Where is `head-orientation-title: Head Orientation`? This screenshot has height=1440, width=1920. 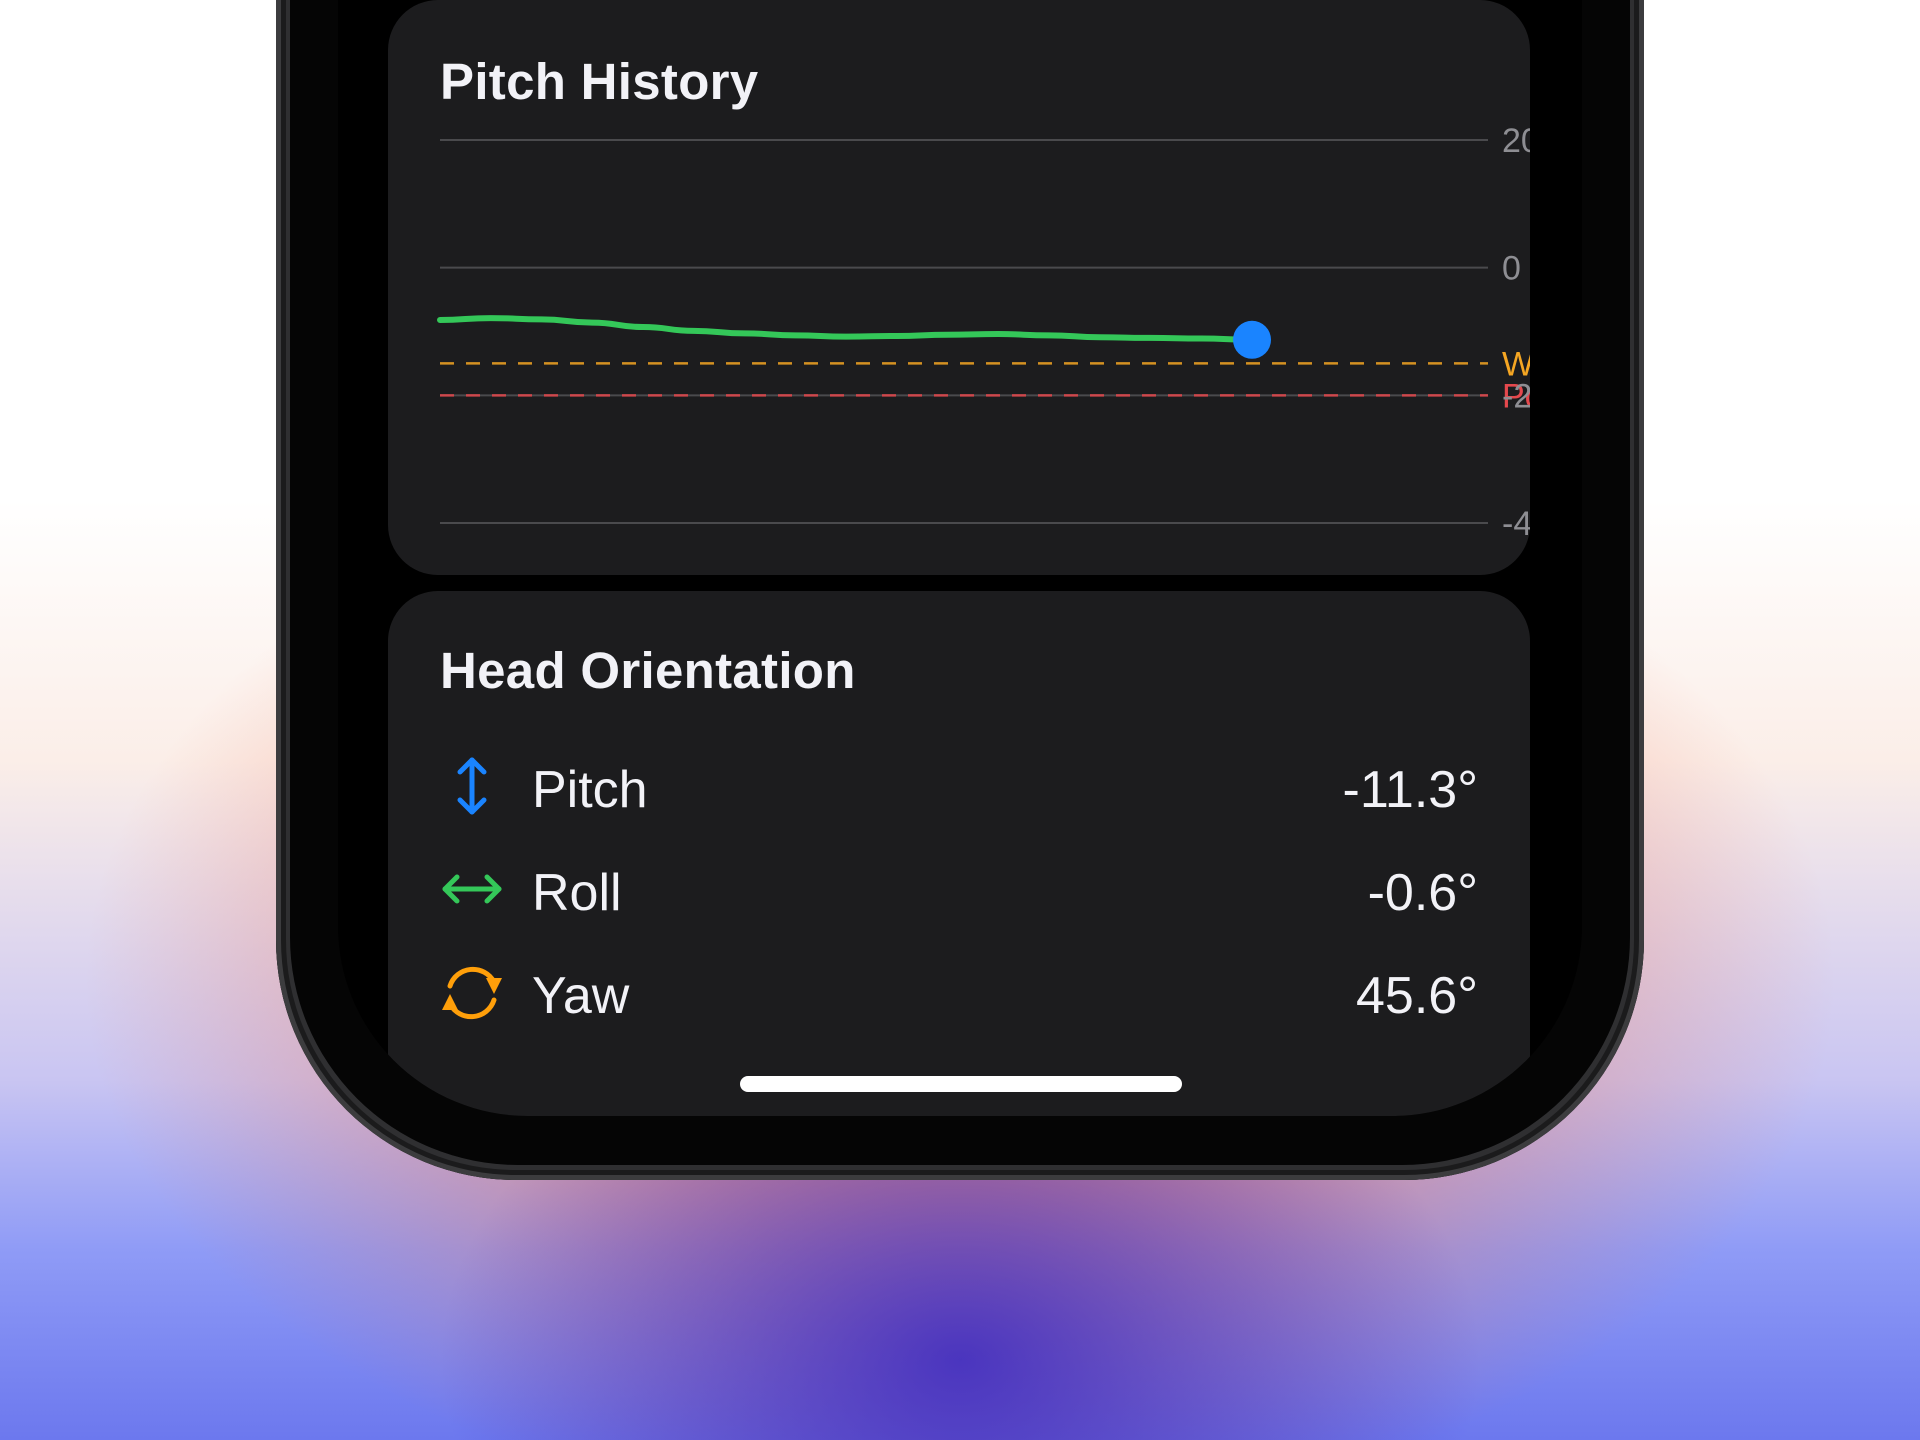
head-orientation-title: Head Orientation is located at coordinates (648, 670).